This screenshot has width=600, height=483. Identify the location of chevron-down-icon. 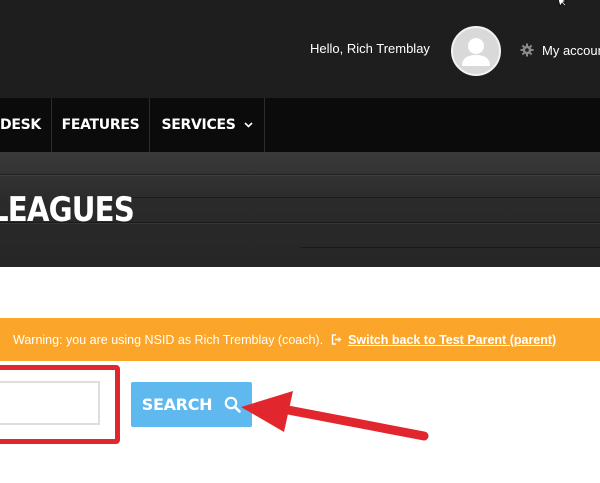
(248, 125).